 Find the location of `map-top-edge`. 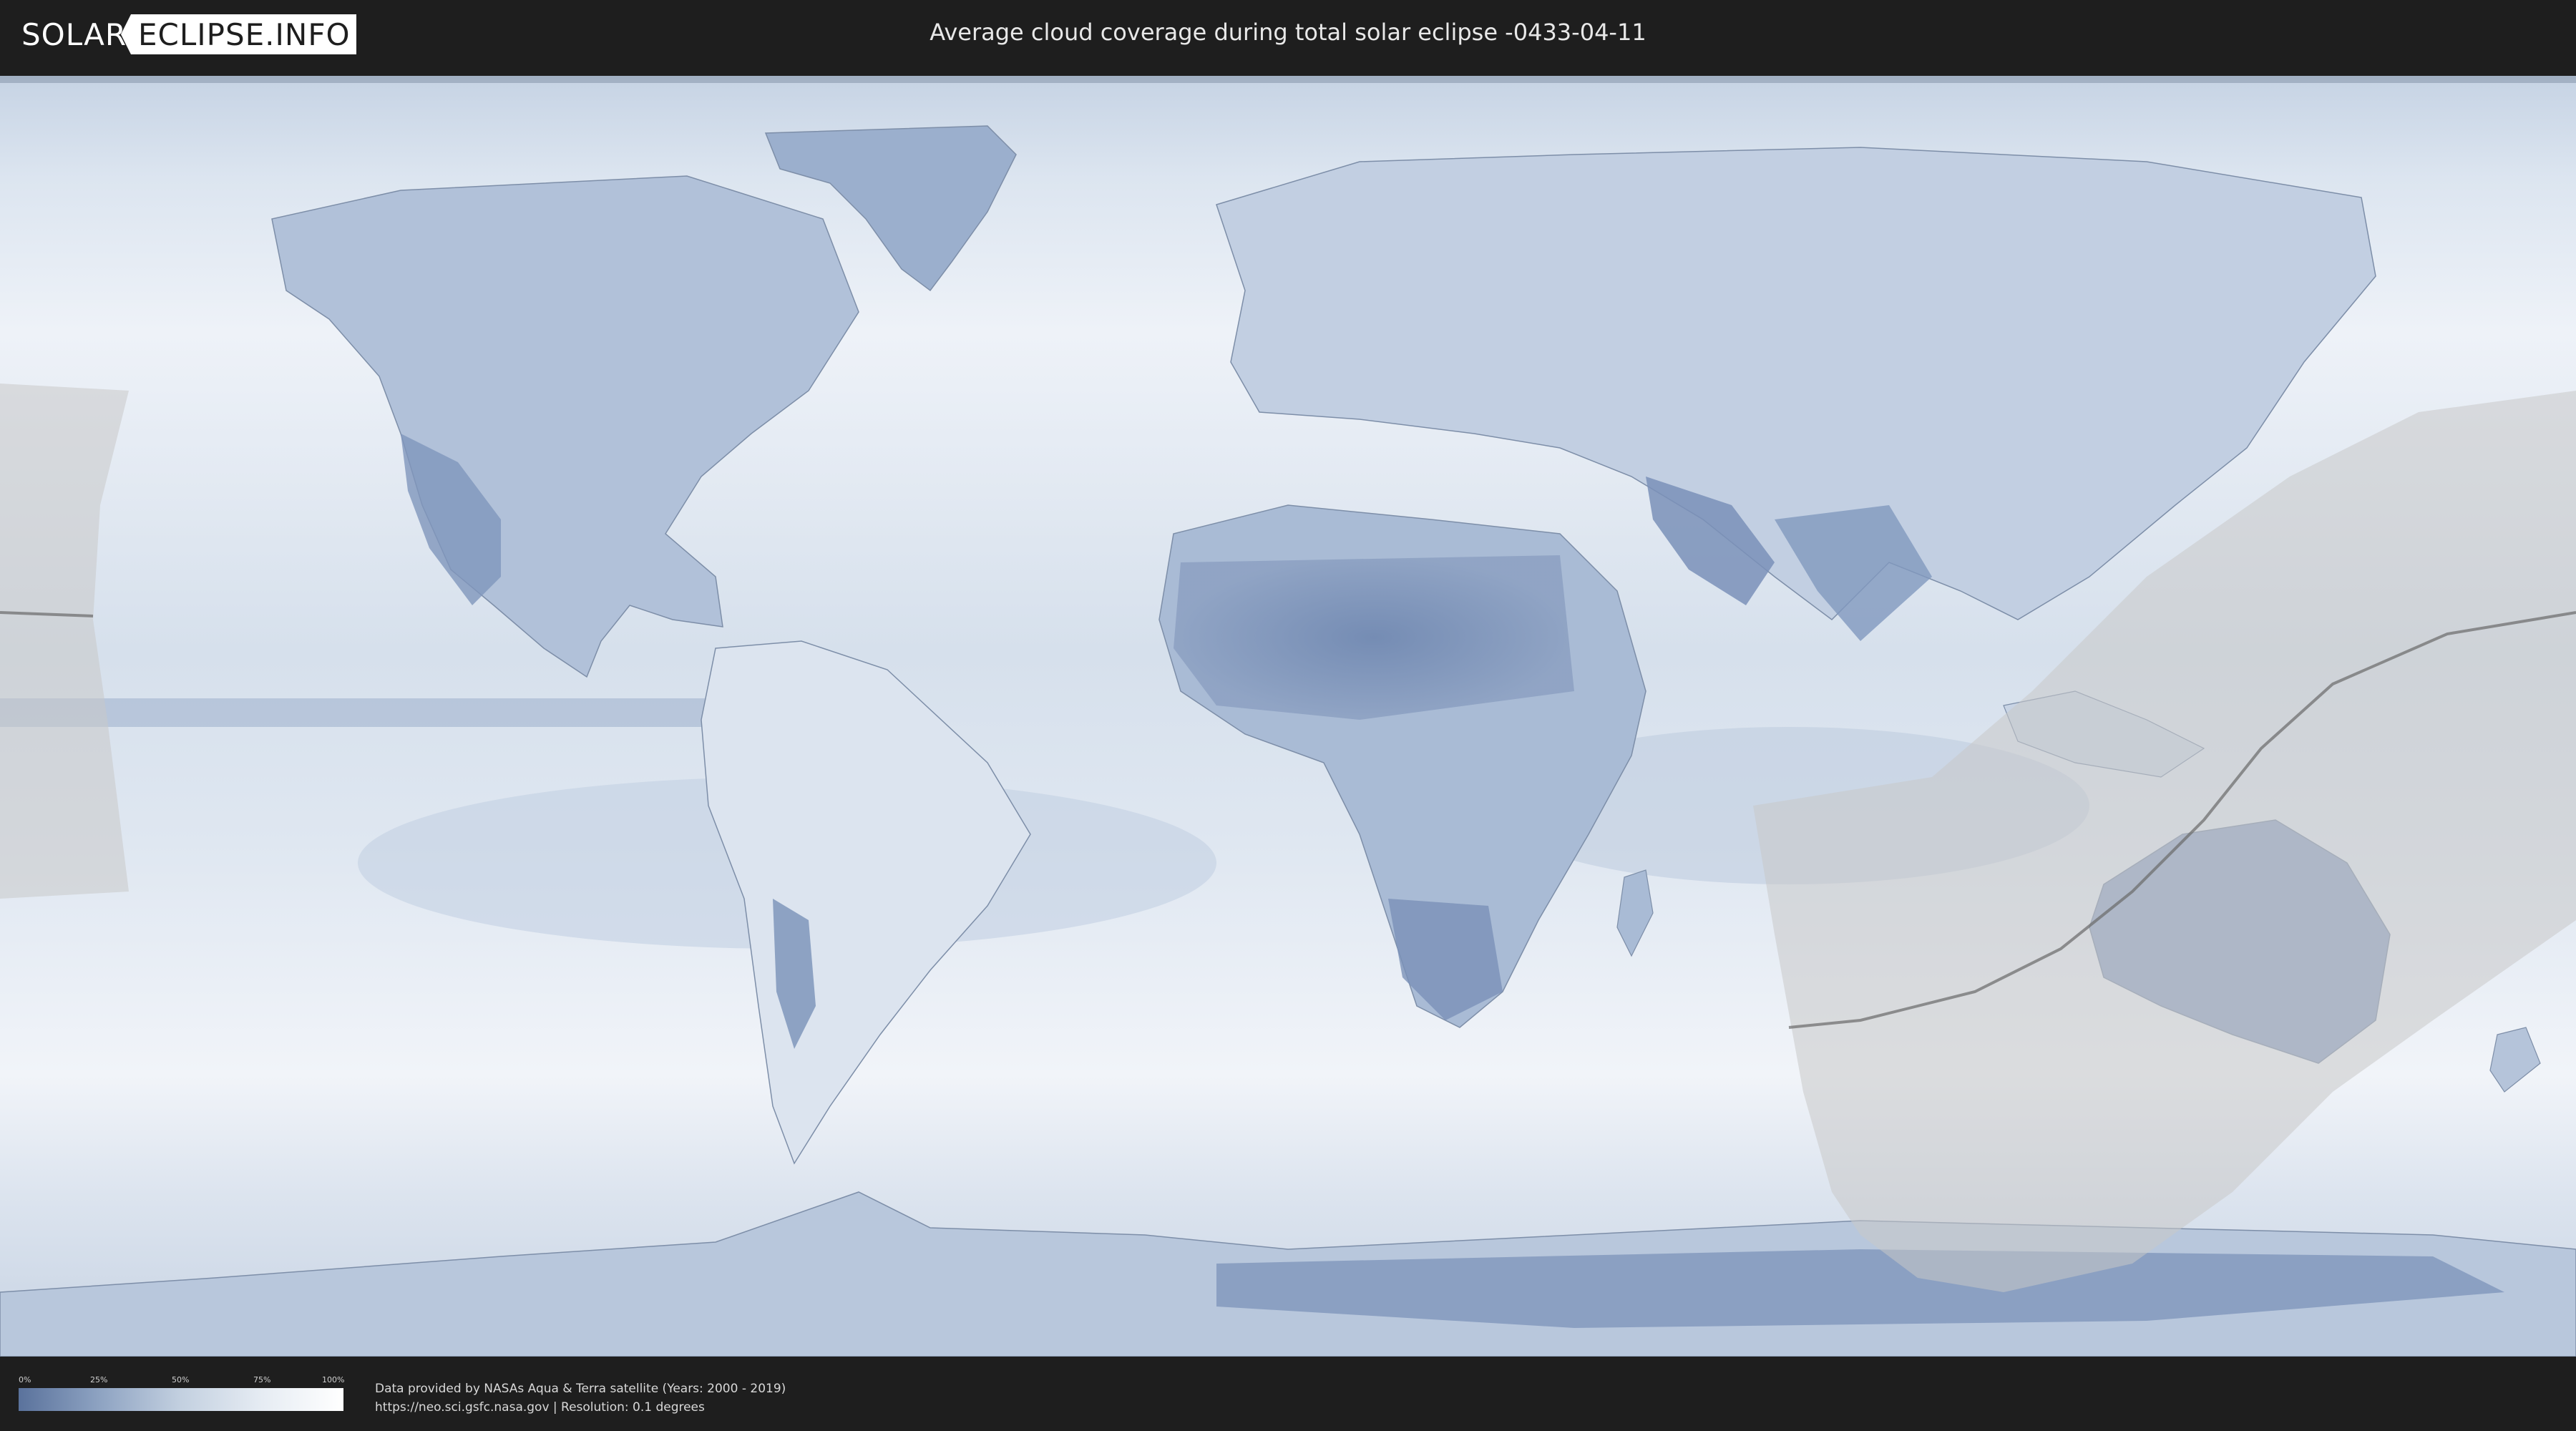

map-top-edge is located at coordinates (1288, 79).